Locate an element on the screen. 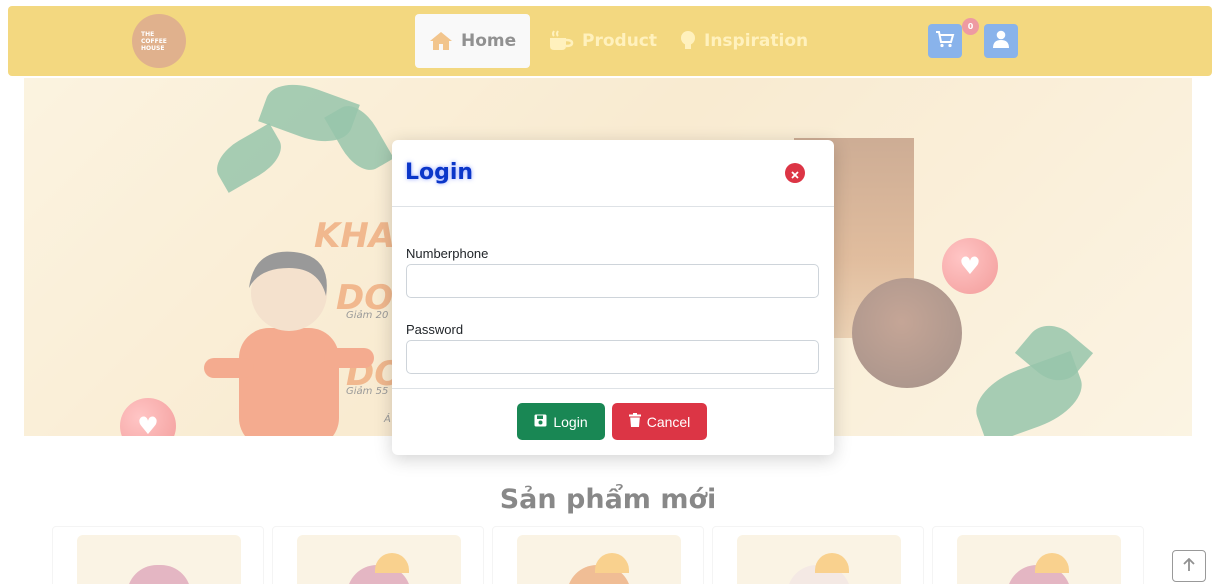 This screenshot has width=1216, height=584. modal-footer: Login Cancel is located at coordinates (613, 421).